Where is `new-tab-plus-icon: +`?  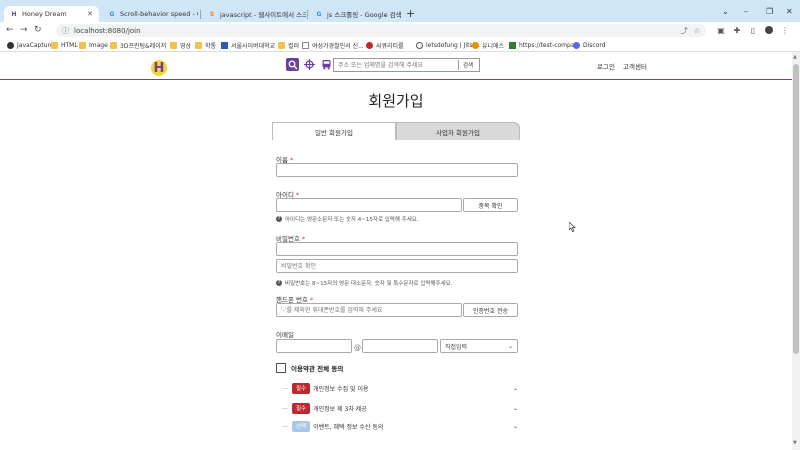 new-tab-plus-icon: + is located at coordinates (410, 13).